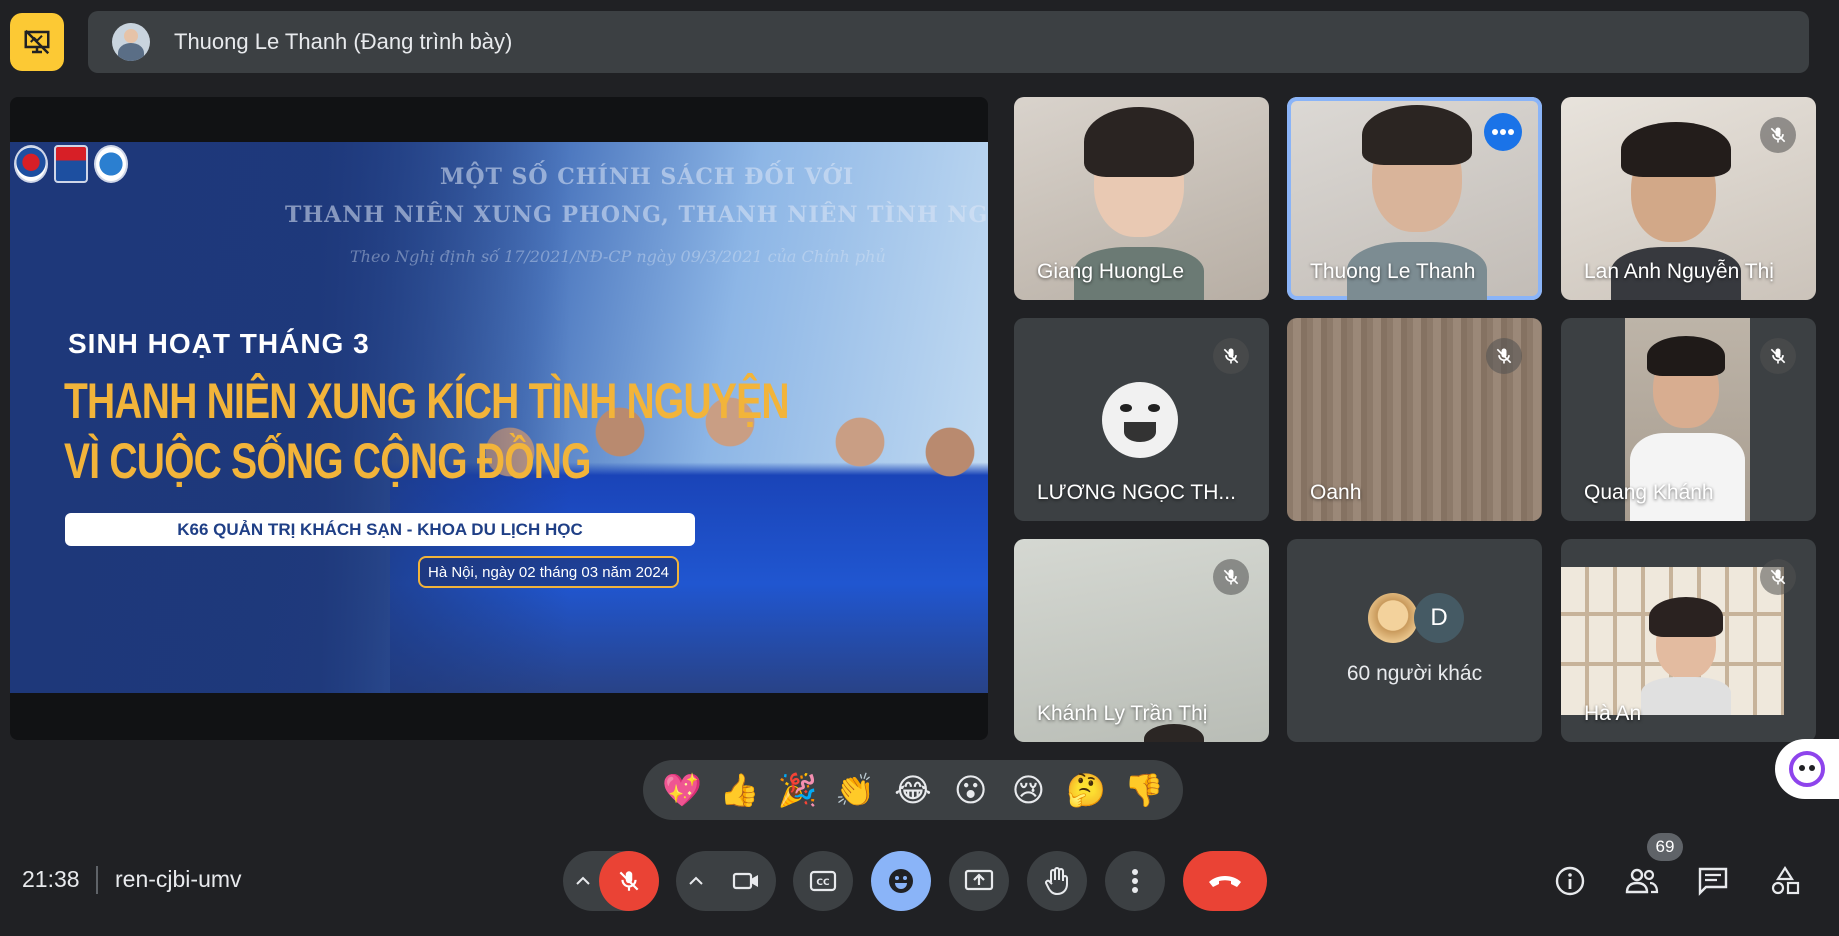 Image resolution: width=1839 pixels, height=936 pixels. I want to click on present-screen-button, so click(979, 881).